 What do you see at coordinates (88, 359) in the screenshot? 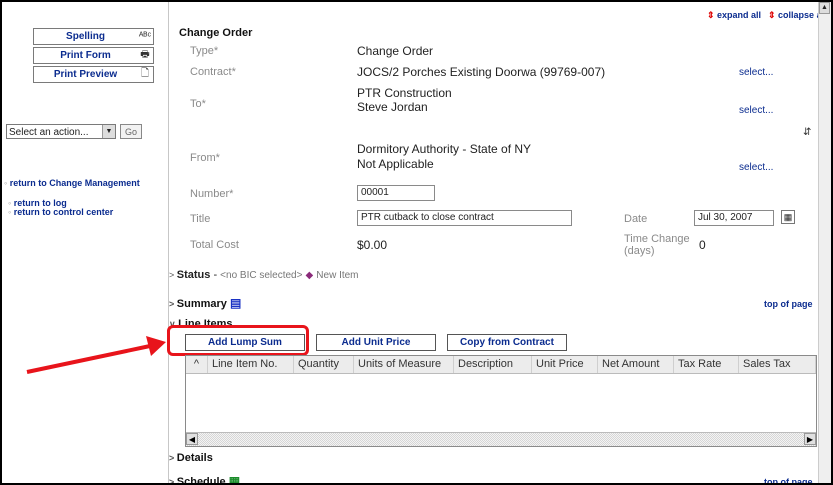
I see `arrow-shaft` at bounding box center [88, 359].